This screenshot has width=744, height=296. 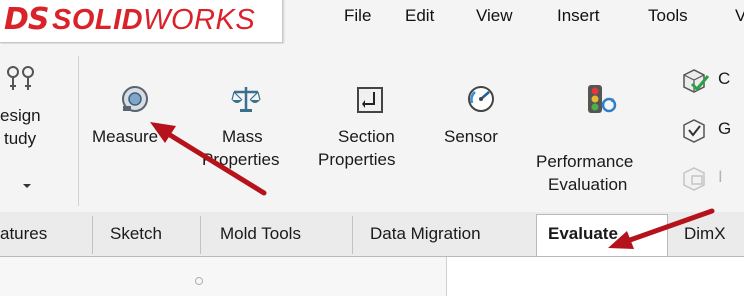 I want to click on ribbon-separator, so click(x=78, y=131).